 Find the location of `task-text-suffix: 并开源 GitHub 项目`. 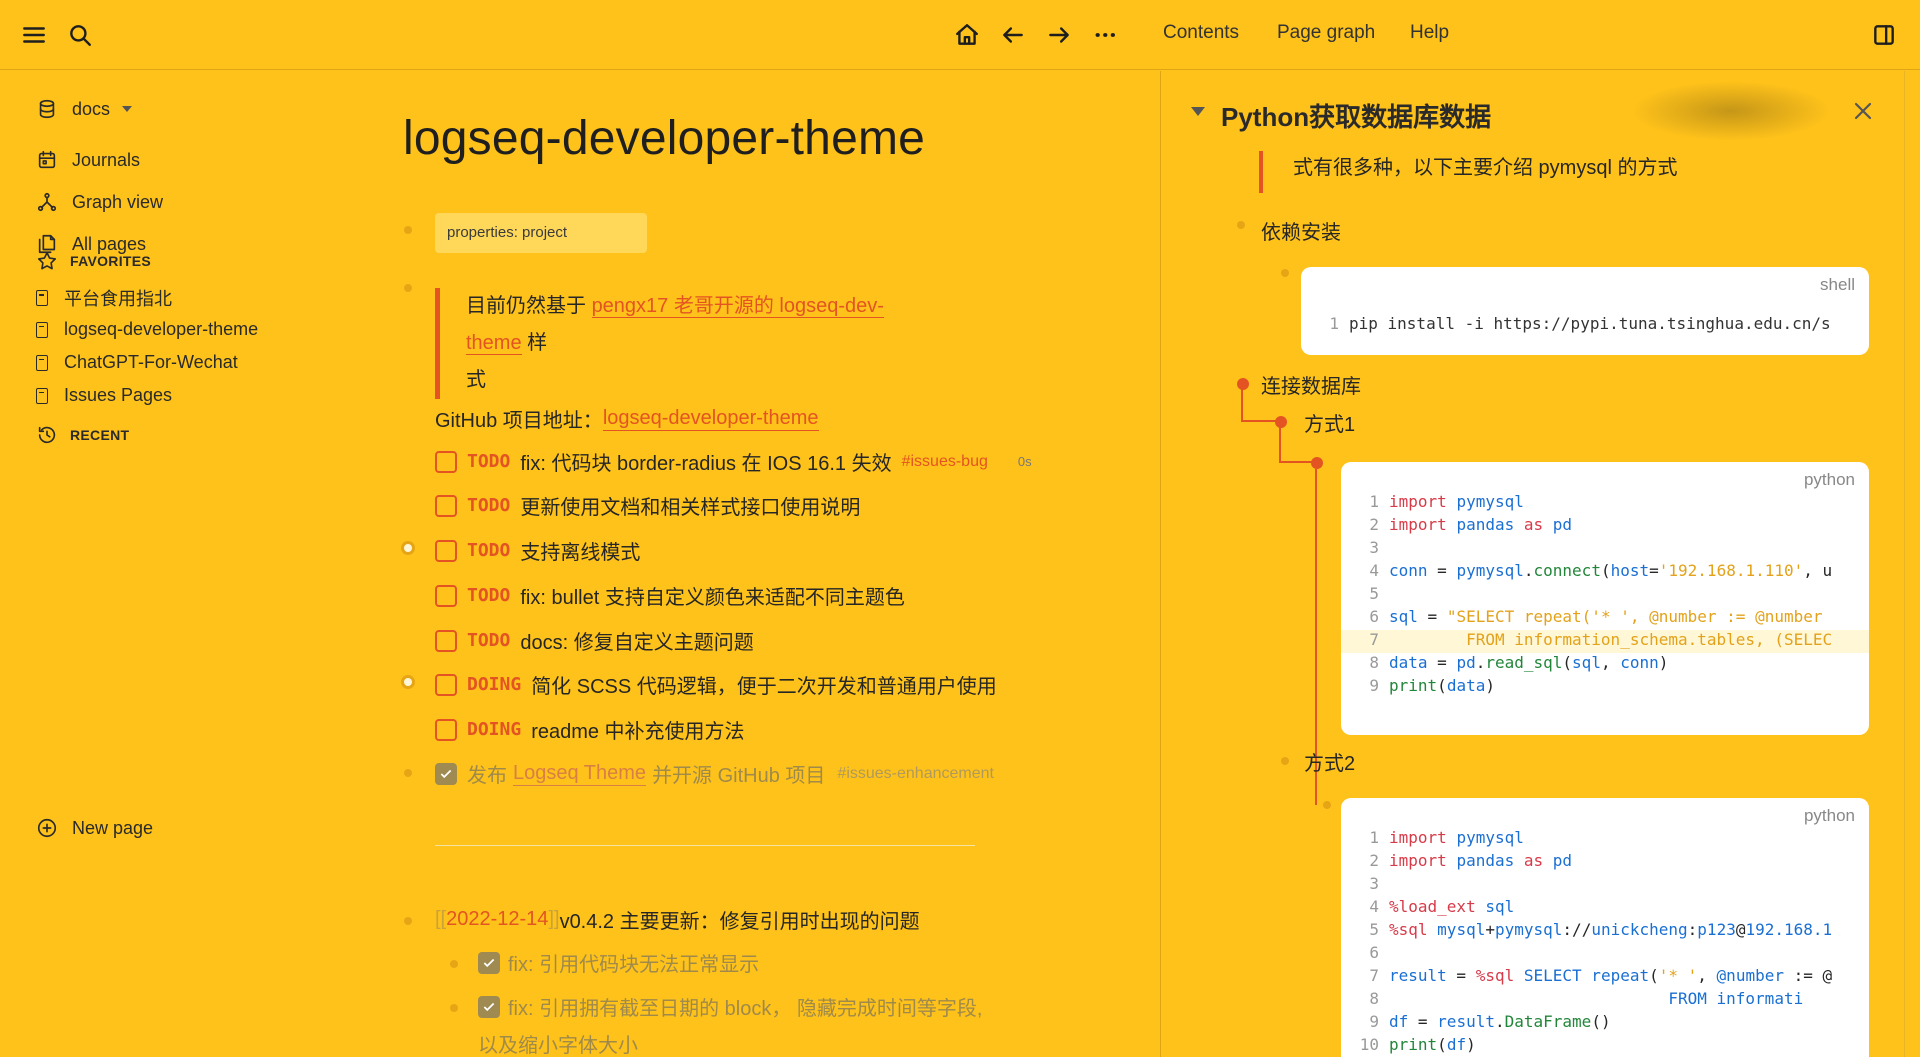

task-text-suffix: 并开源 GitHub 项目 is located at coordinates (739, 776).